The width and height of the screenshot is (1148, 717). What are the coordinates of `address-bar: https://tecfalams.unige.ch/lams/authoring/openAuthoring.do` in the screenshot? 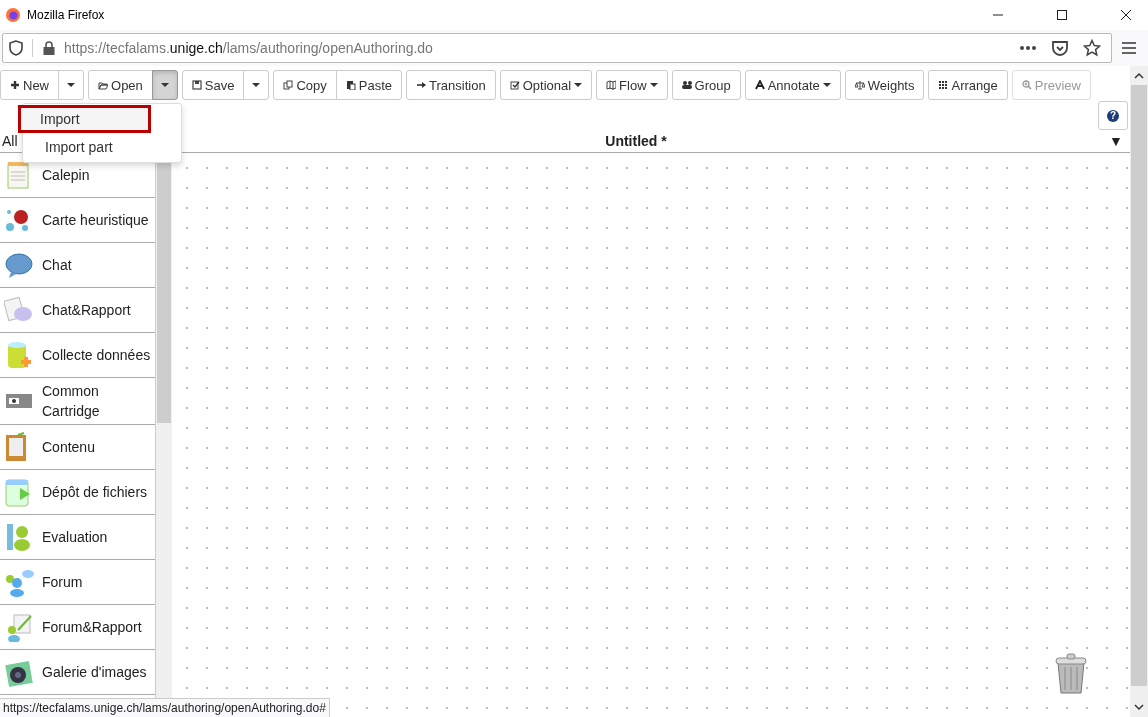 It's located at (557, 48).